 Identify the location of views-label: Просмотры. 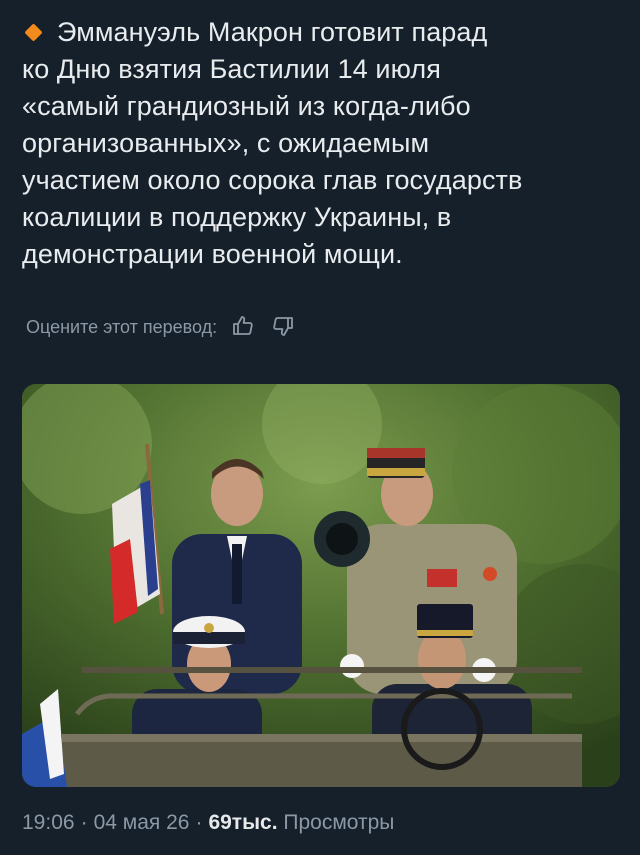
(338, 822).